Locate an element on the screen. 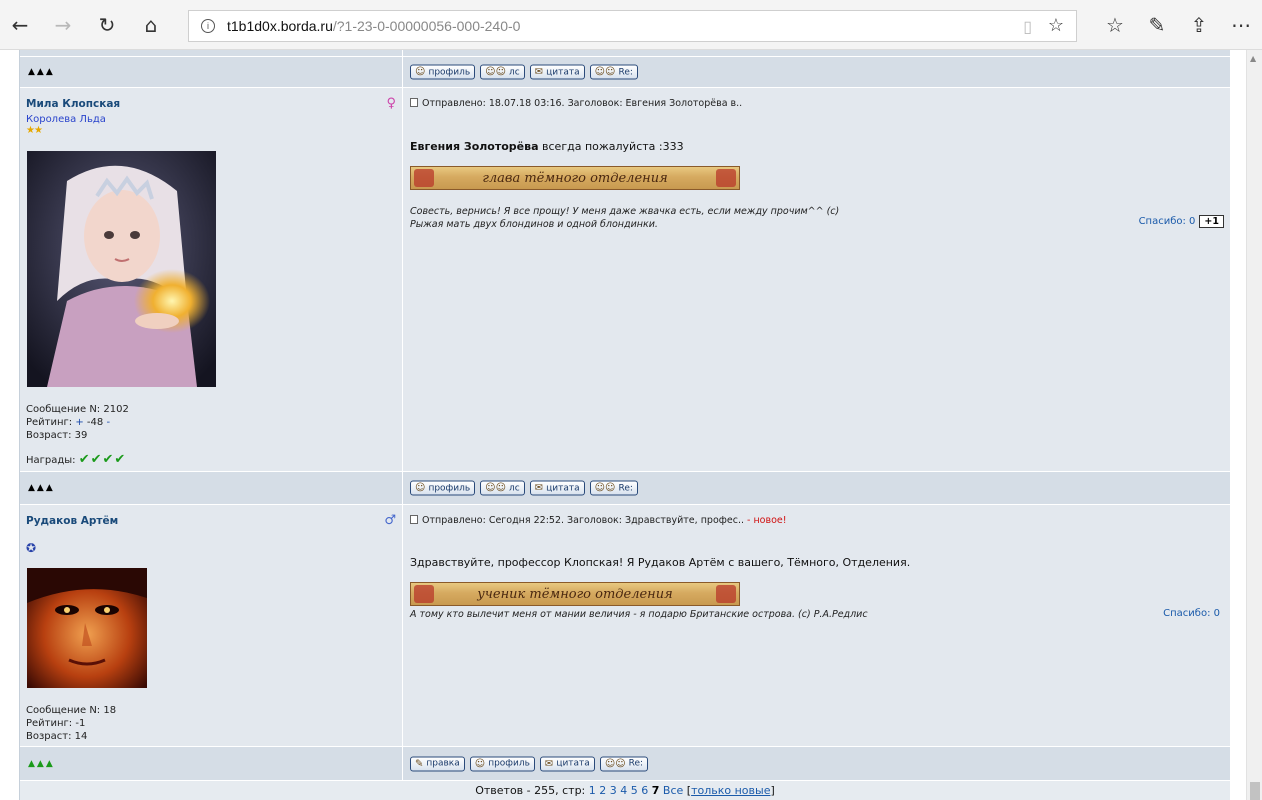 Image resolution: width=1262 pixels, height=800 pixels. reading-view-icon: ▯ is located at coordinates (1027, 27).